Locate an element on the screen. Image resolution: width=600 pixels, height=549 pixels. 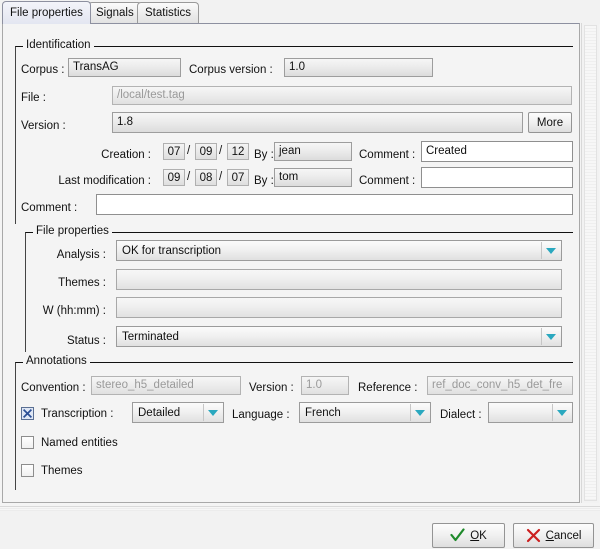
language-combo-arrow is located at coordinates (419, 412).